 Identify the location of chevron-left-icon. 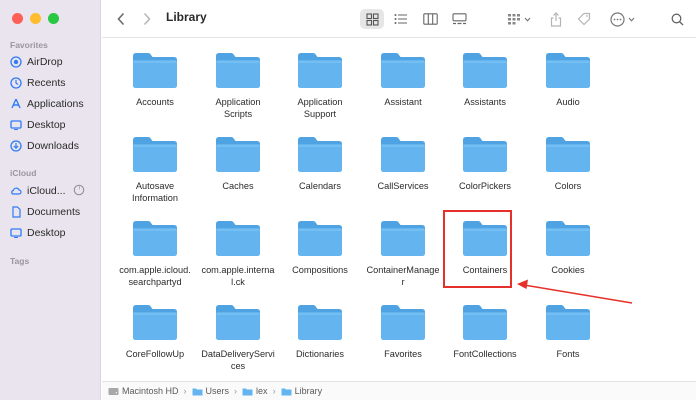
(121, 19).